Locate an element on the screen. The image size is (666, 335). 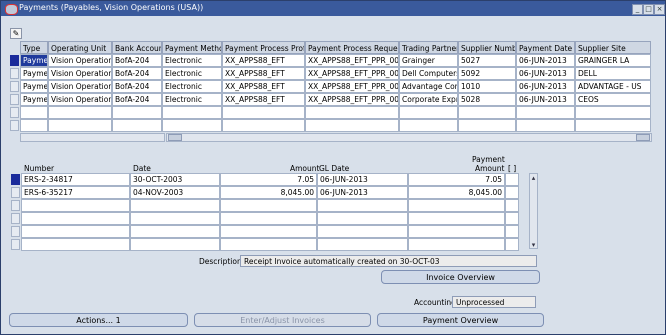
vertical-scrollbar is located at coordinates (533, 211).